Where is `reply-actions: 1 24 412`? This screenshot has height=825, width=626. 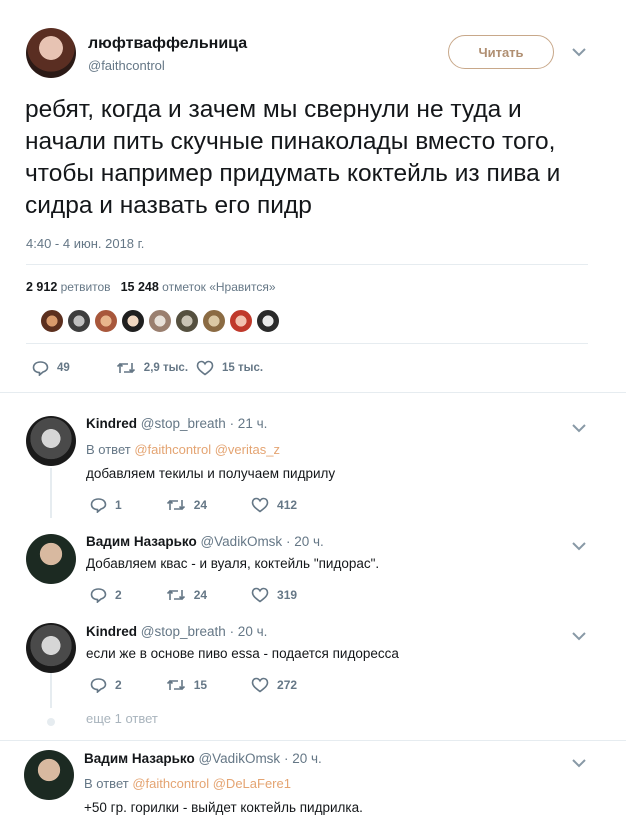
reply-actions: 1 24 412 is located at coordinates (215, 505).